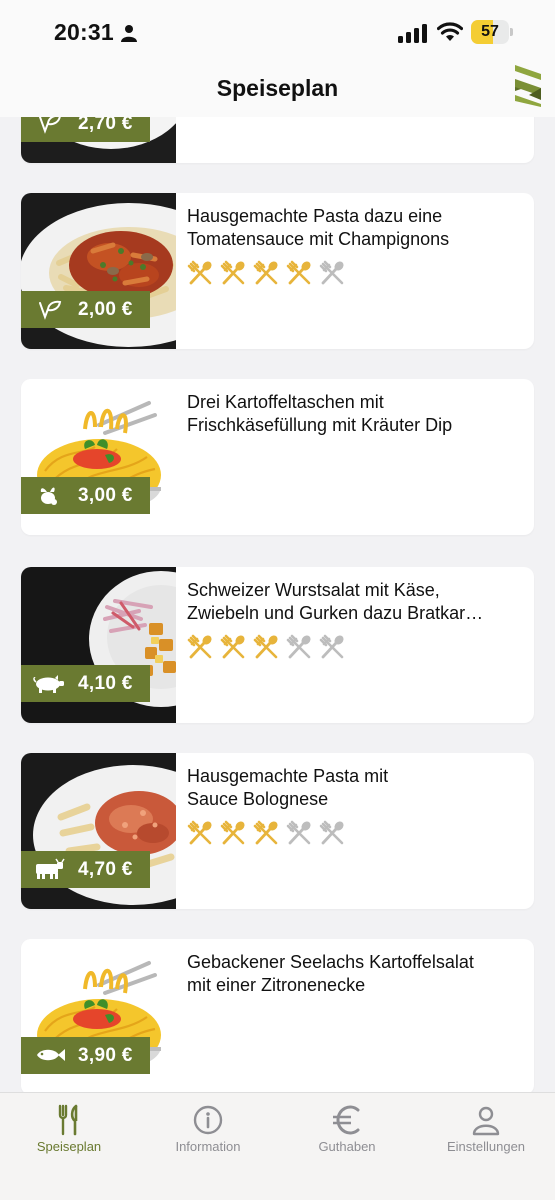 The height and width of the screenshot is (1200, 555). Describe the element at coordinates (346, 1120) in the screenshot. I see `euro-icon` at that location.